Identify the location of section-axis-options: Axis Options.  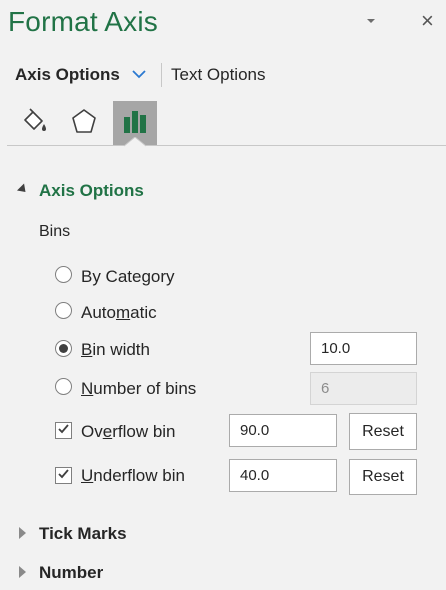
(91, 191).